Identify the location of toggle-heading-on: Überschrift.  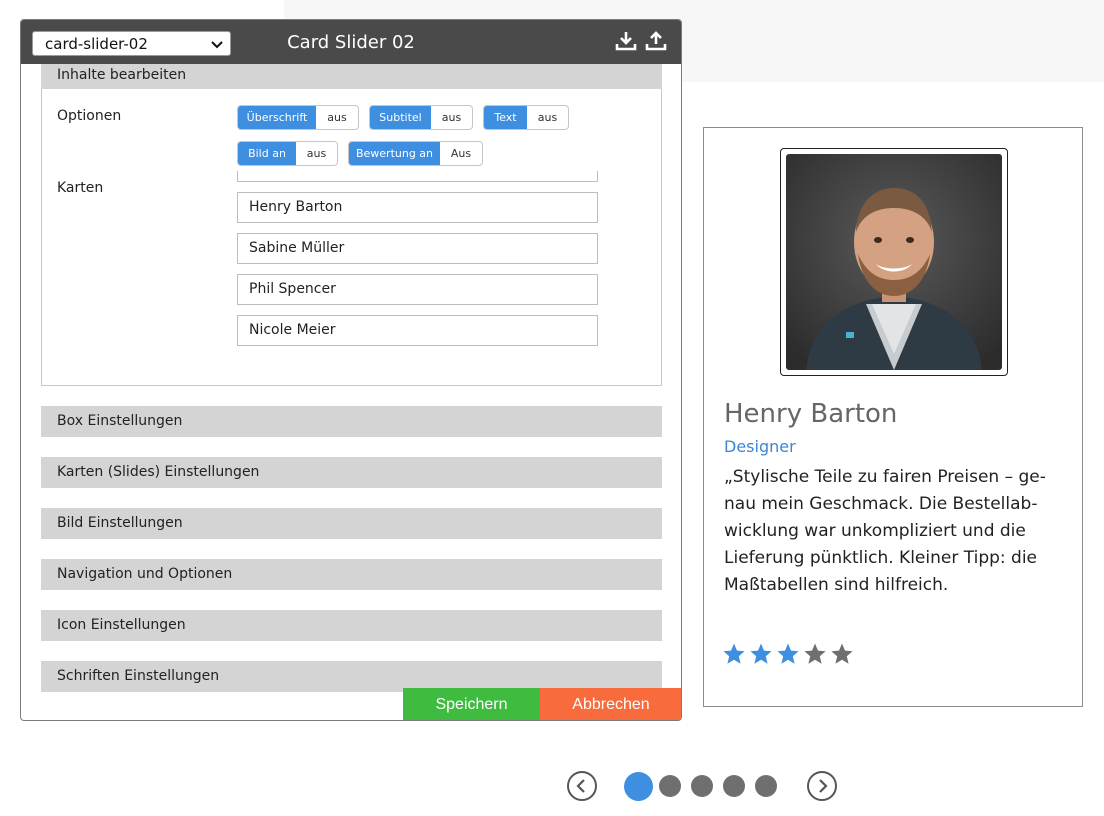
(277, 117).